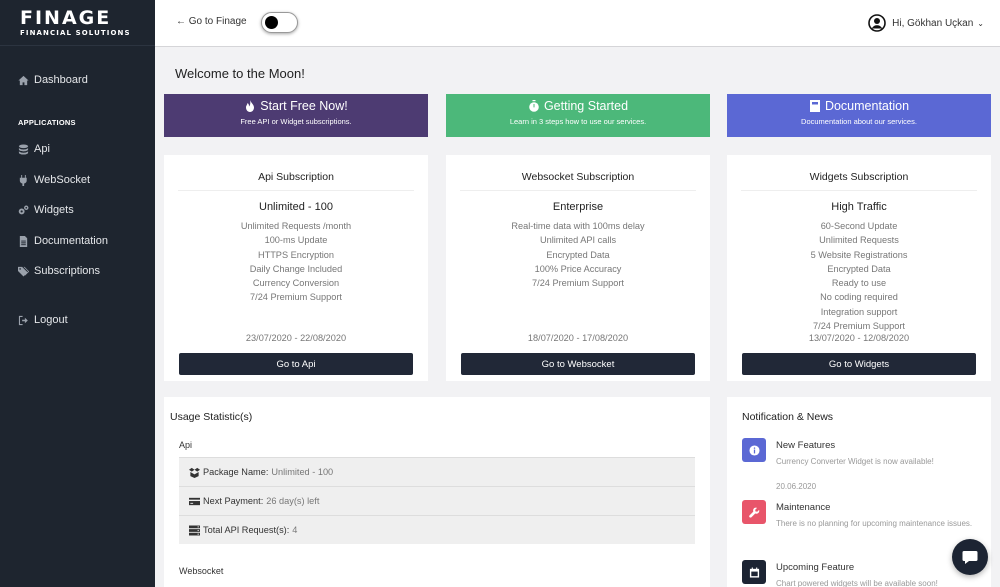  Describe the element at coordinates (578, 268) in the screenshot. I see `list-item: 100% Price Accuracy` at that location.